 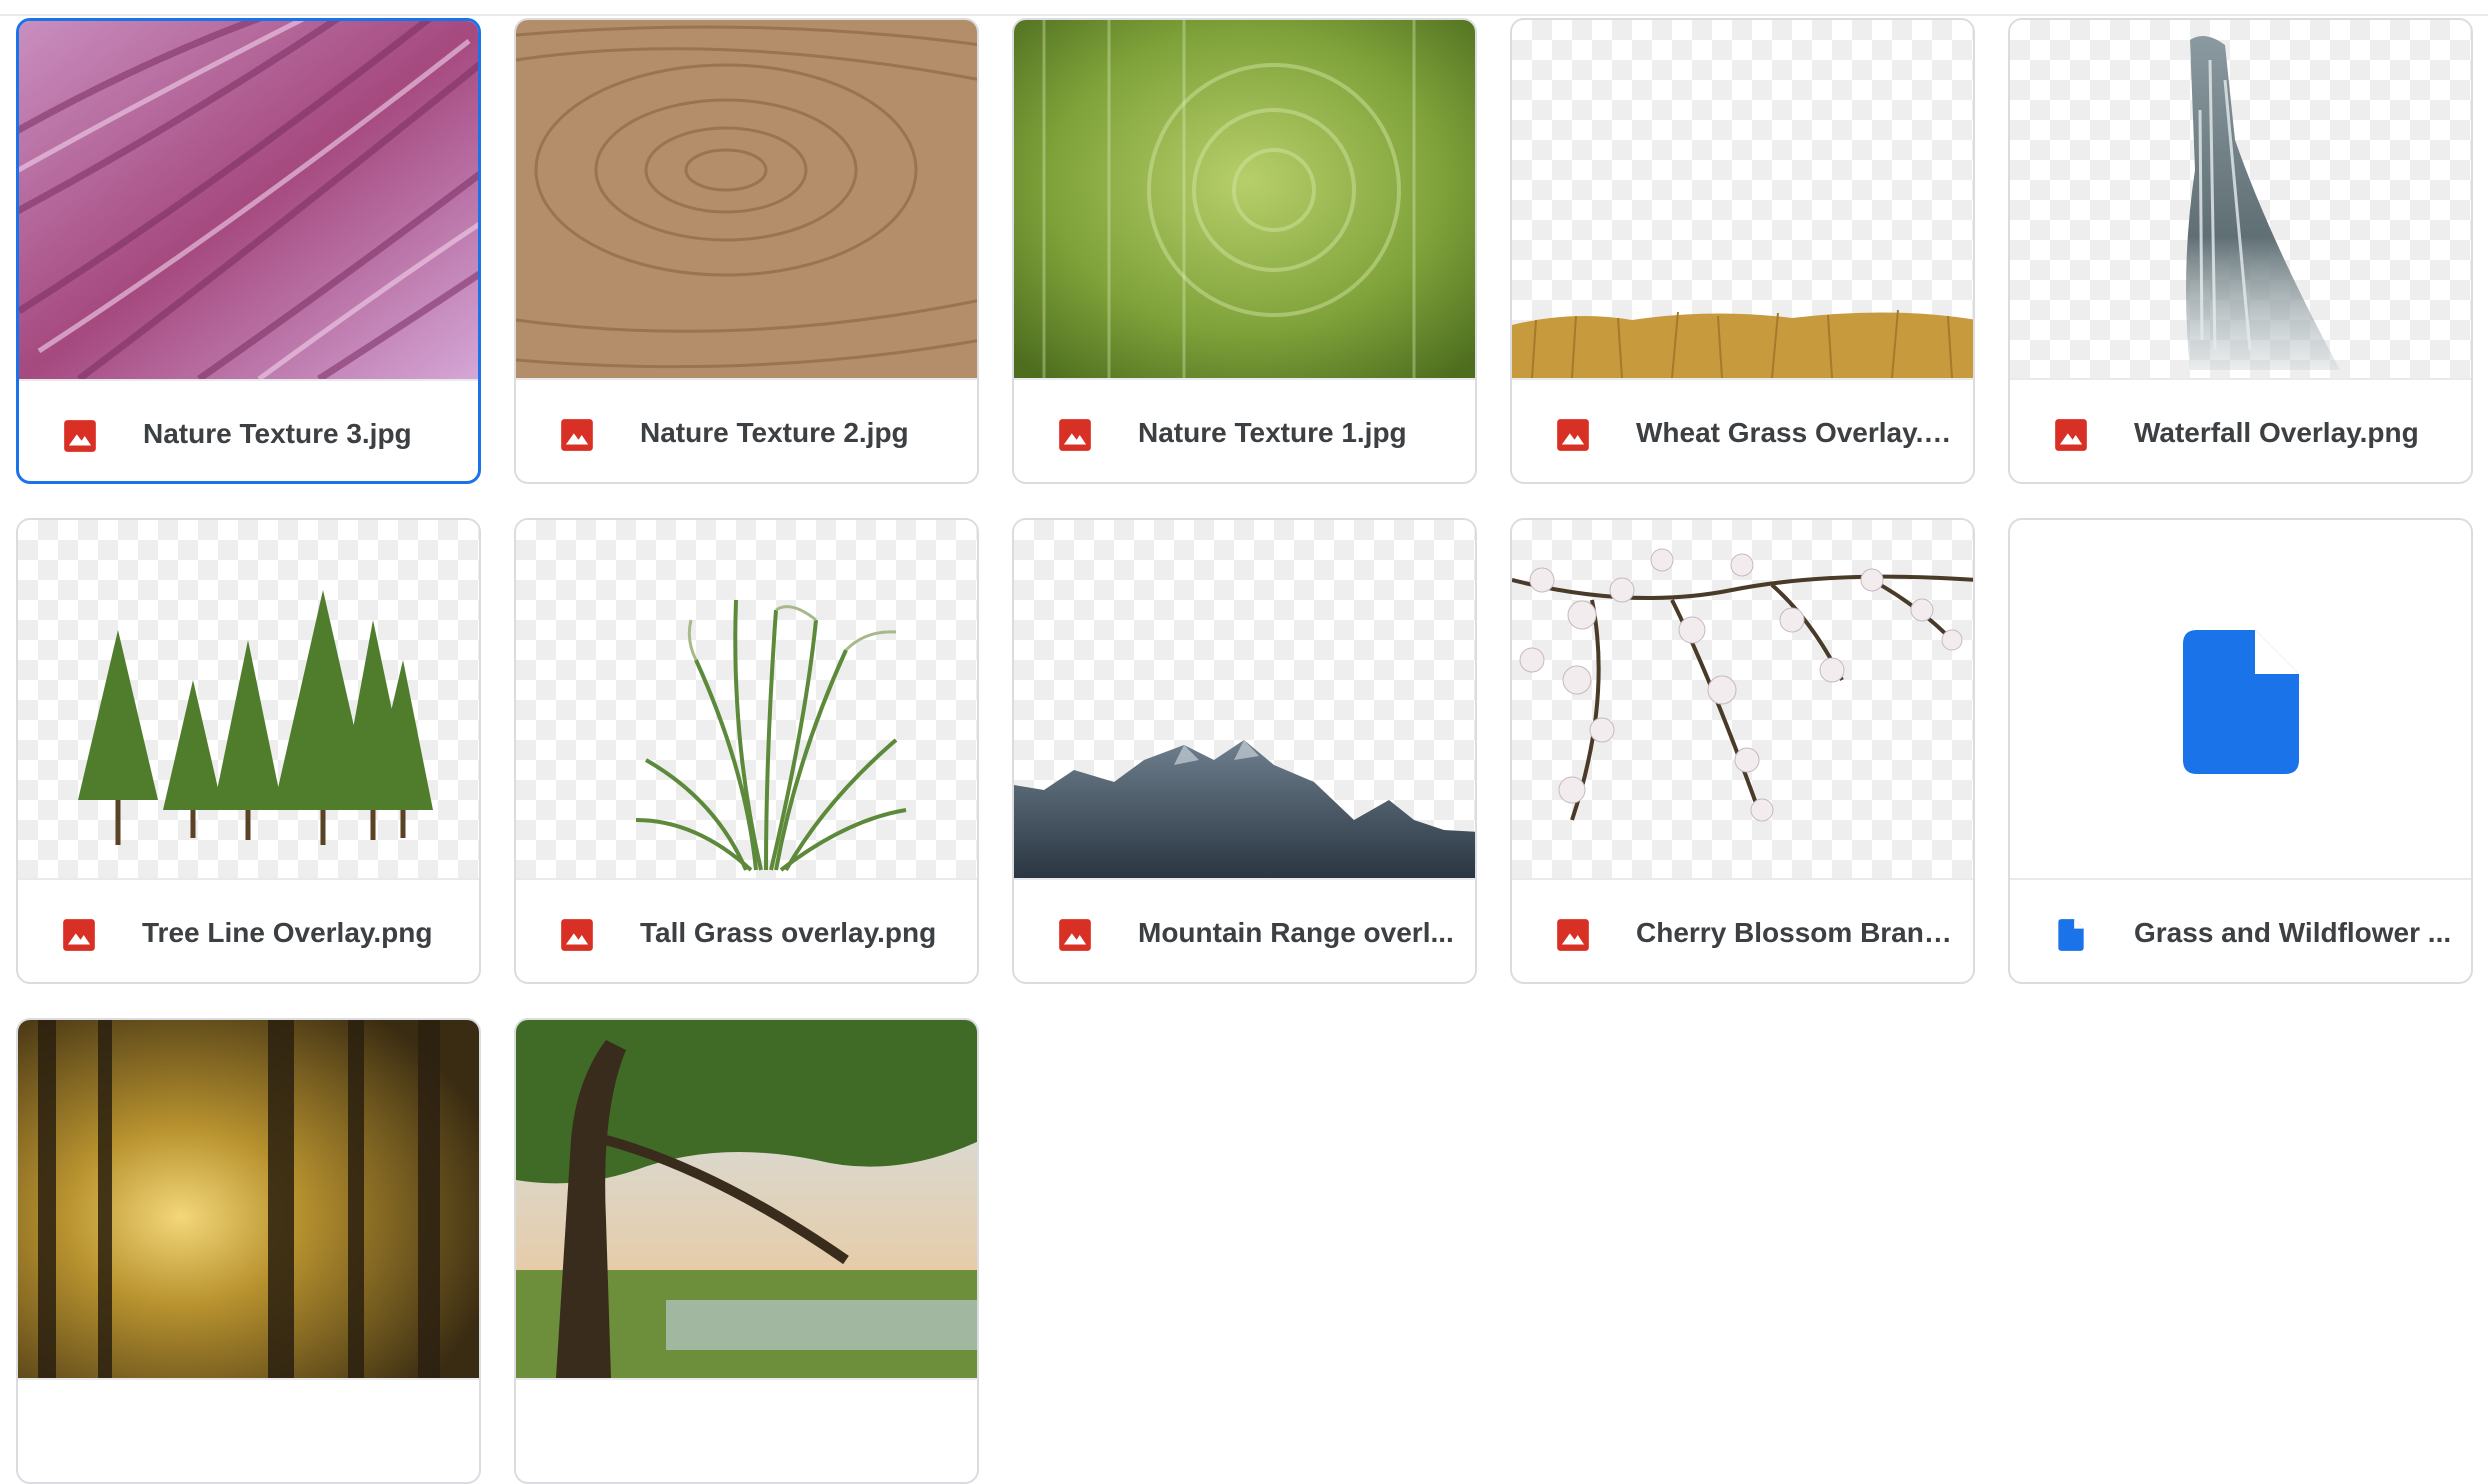 I want to click on file-footer: Tree Line Overlay.png, so click(x=248, y=930).